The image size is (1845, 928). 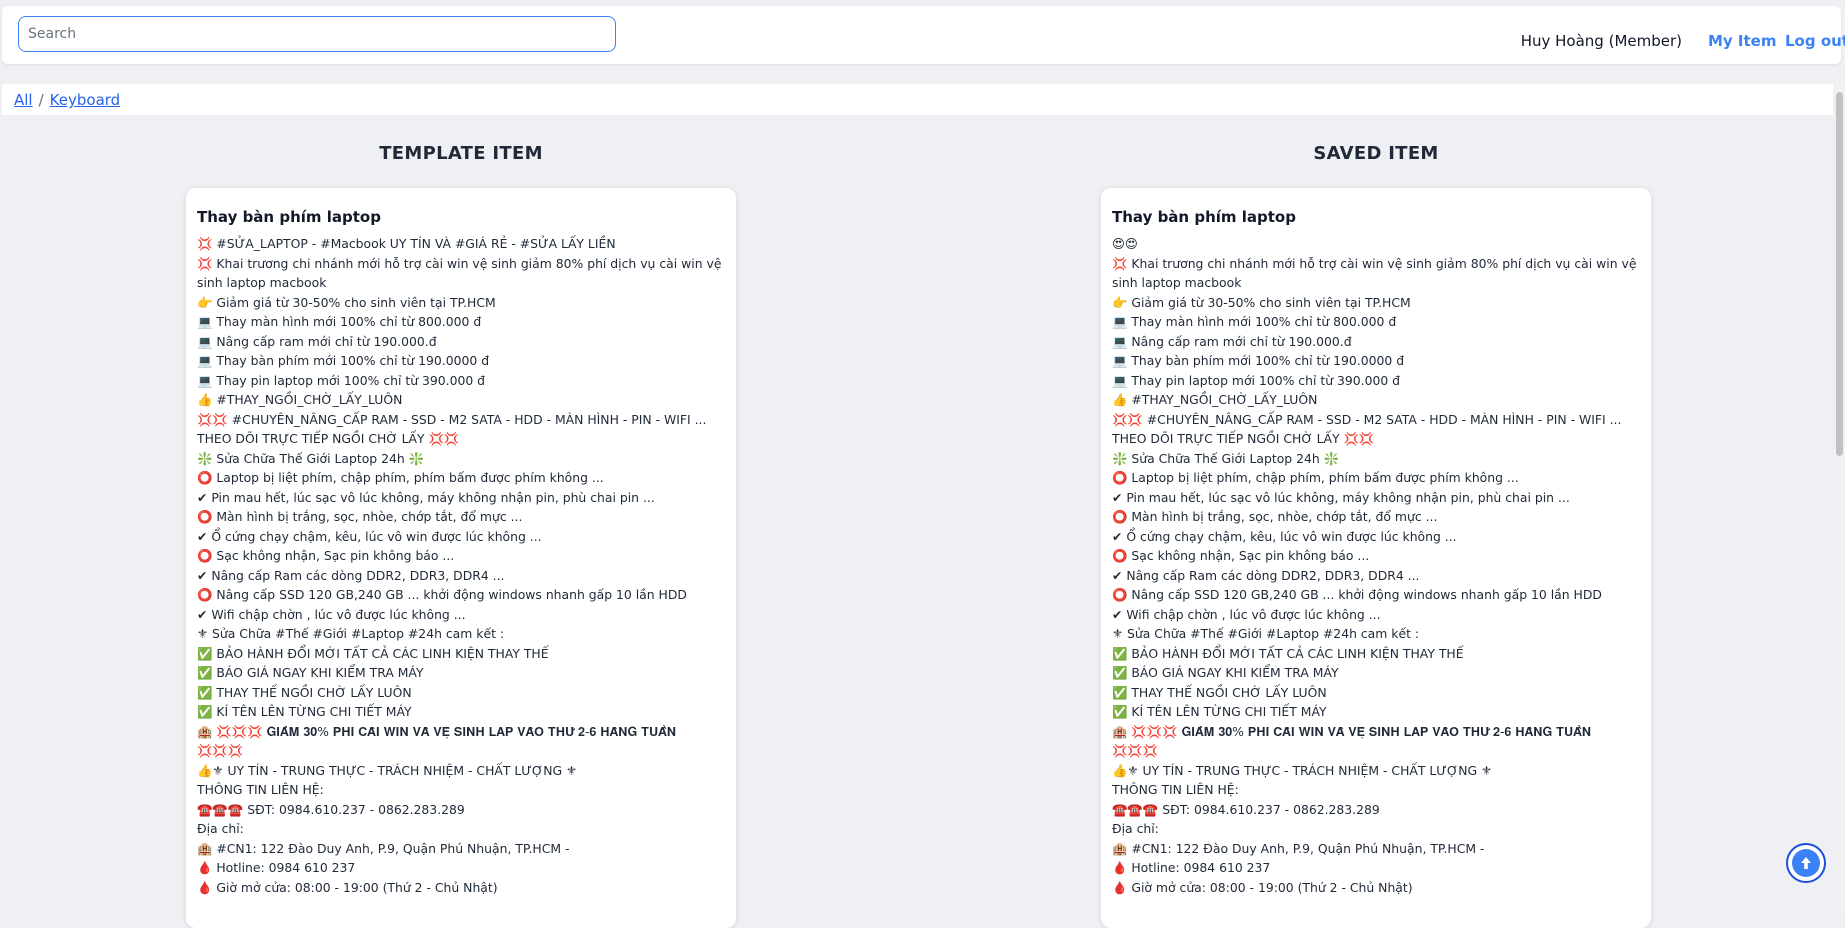 I want to click on arrow-up-icon, so click(x=1806, y=863).